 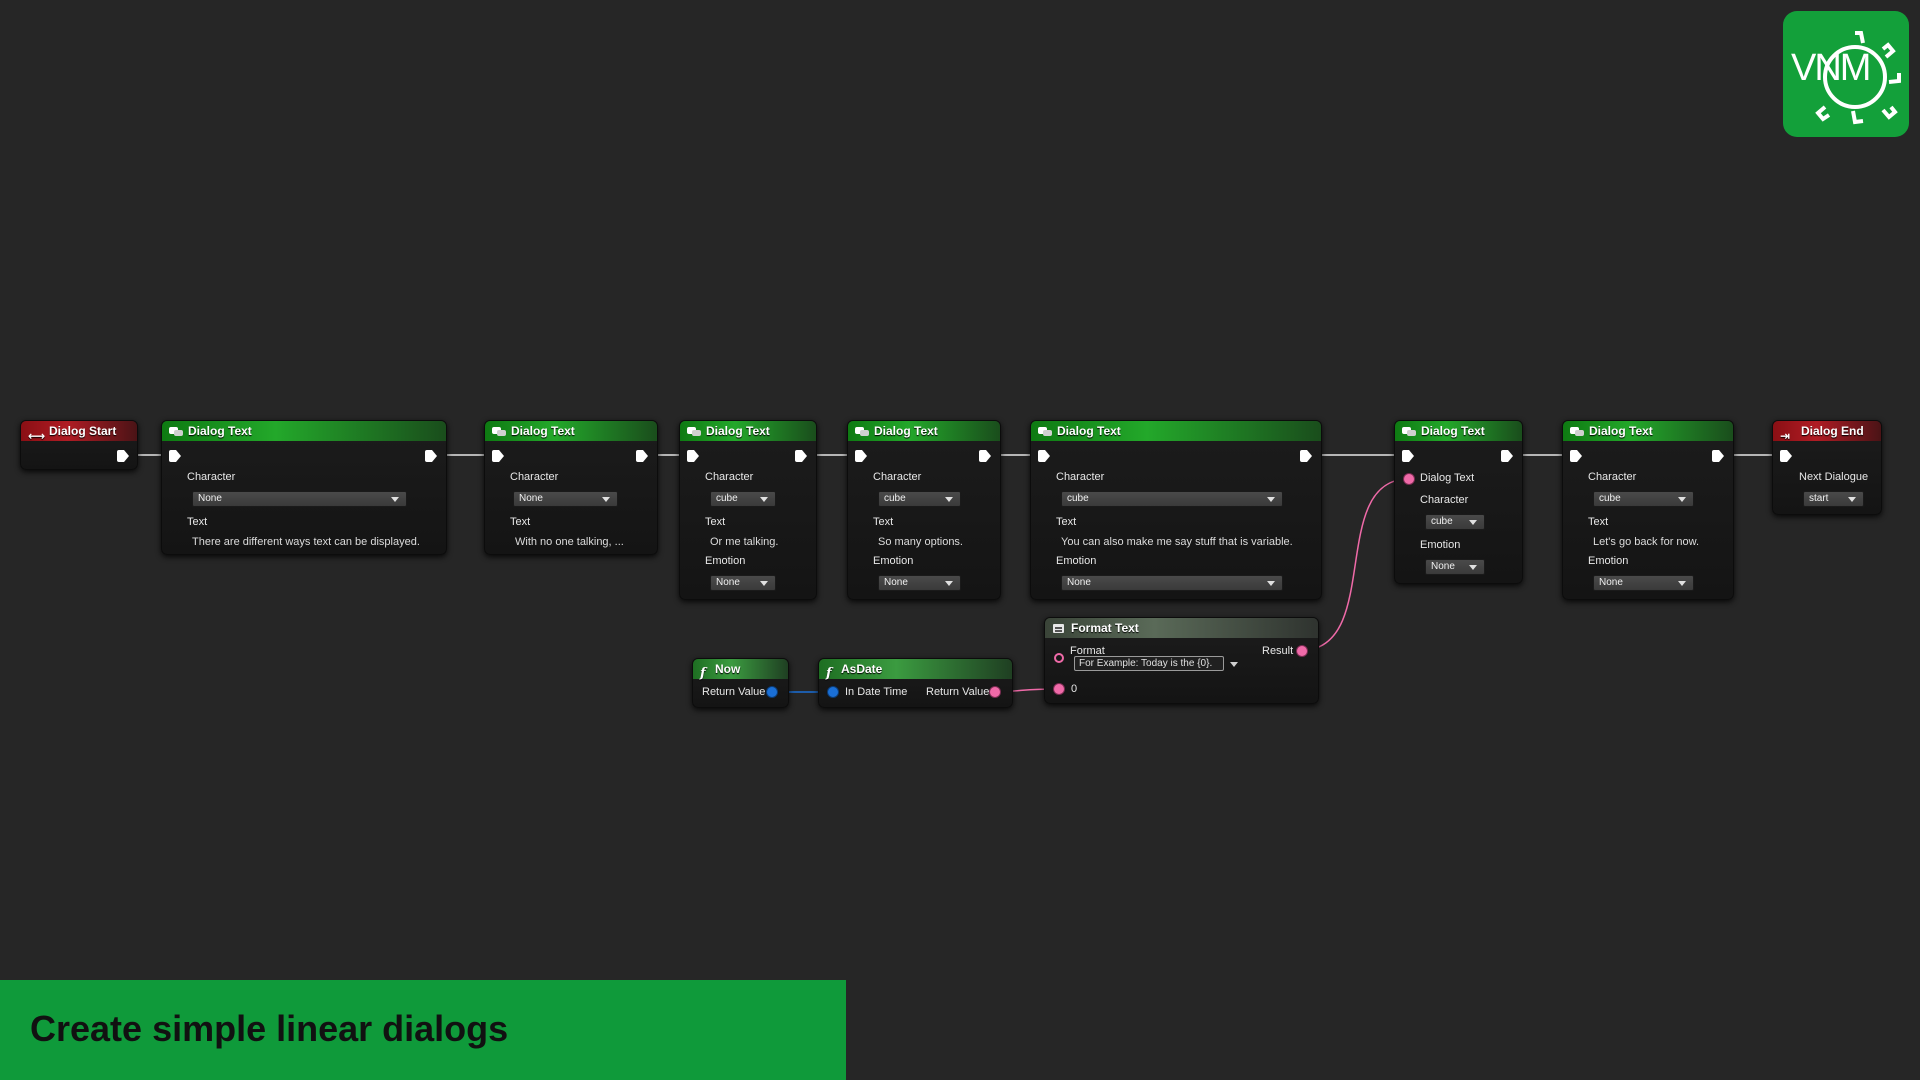 I want to click on dialog-start-node: ⟷ Dialog Start, so click(x=79, y=445).